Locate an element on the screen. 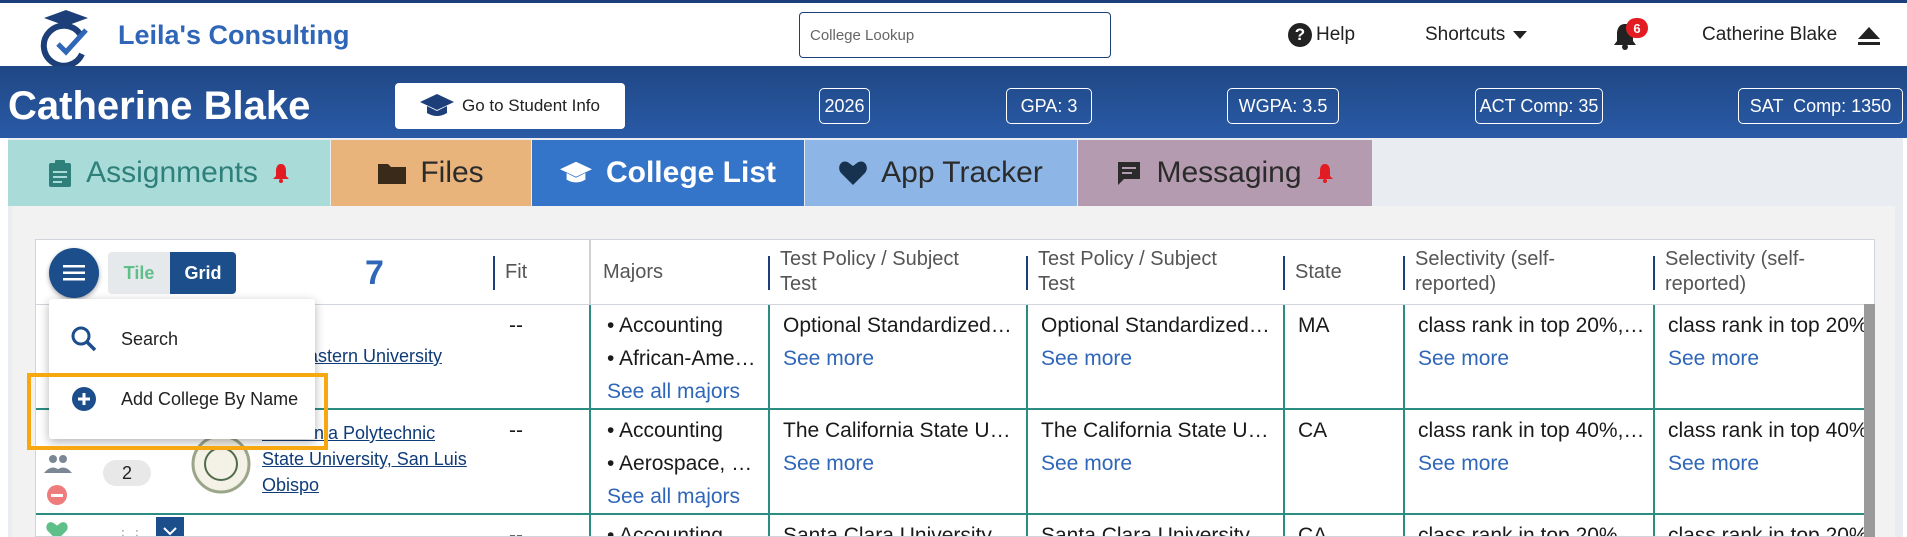 The height and width of the screenshot is (537, 1907). tab-assignments: Assignments is located at coordinates (169, 173).